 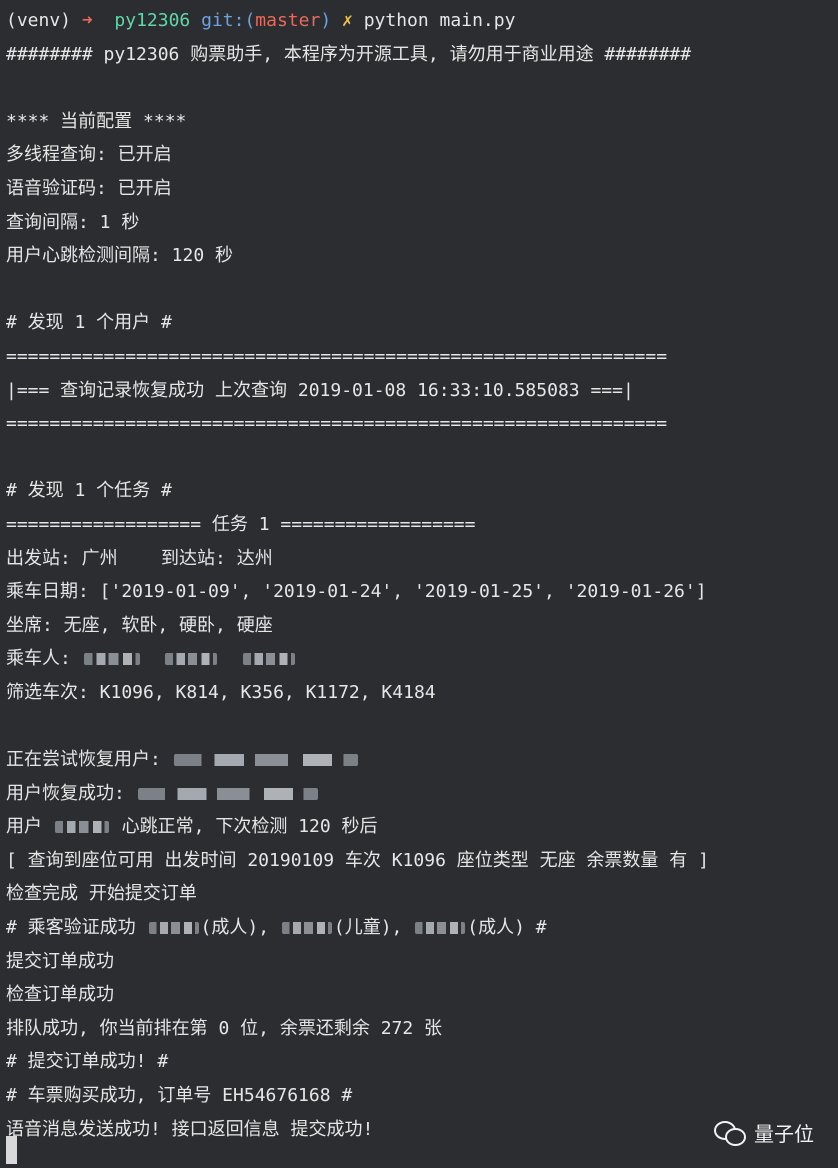 What do you see at coordinates (373, 928) in the screenshot?
I see `passenger-child: (儿童),` at bounding box center [373, 928].